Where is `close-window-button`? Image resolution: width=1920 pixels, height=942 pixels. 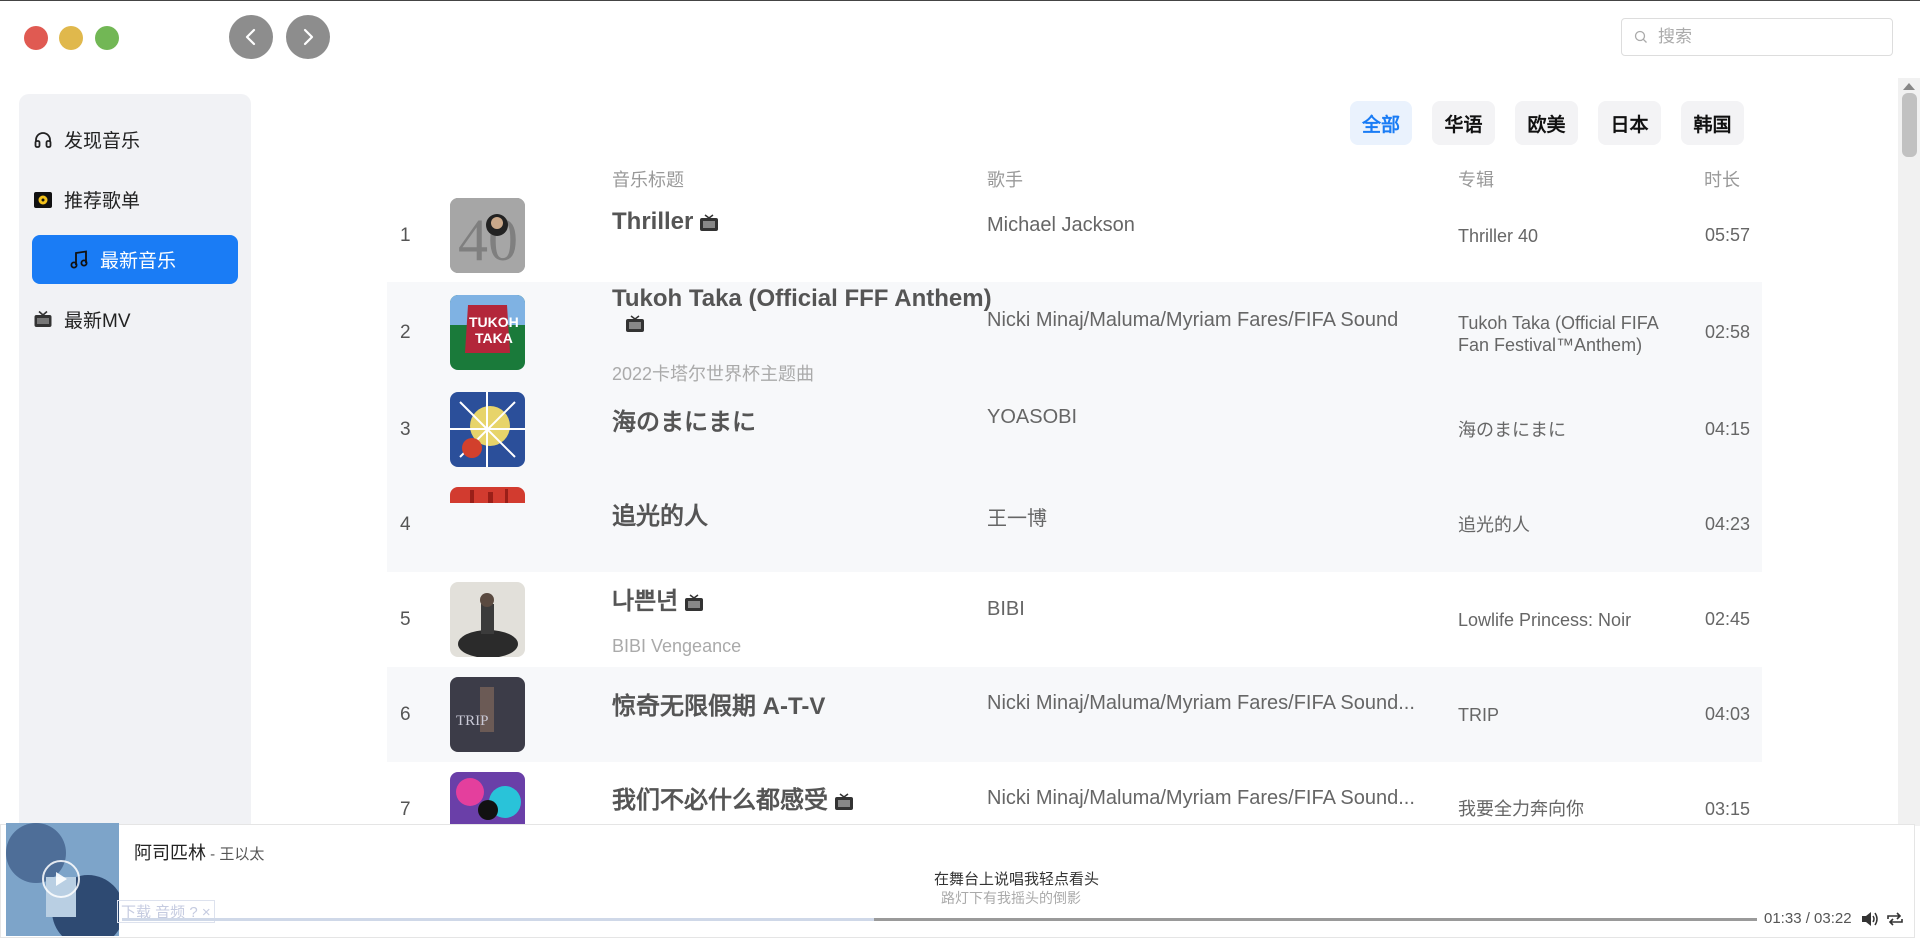 close-window-button is located at coordinates (36, 38).